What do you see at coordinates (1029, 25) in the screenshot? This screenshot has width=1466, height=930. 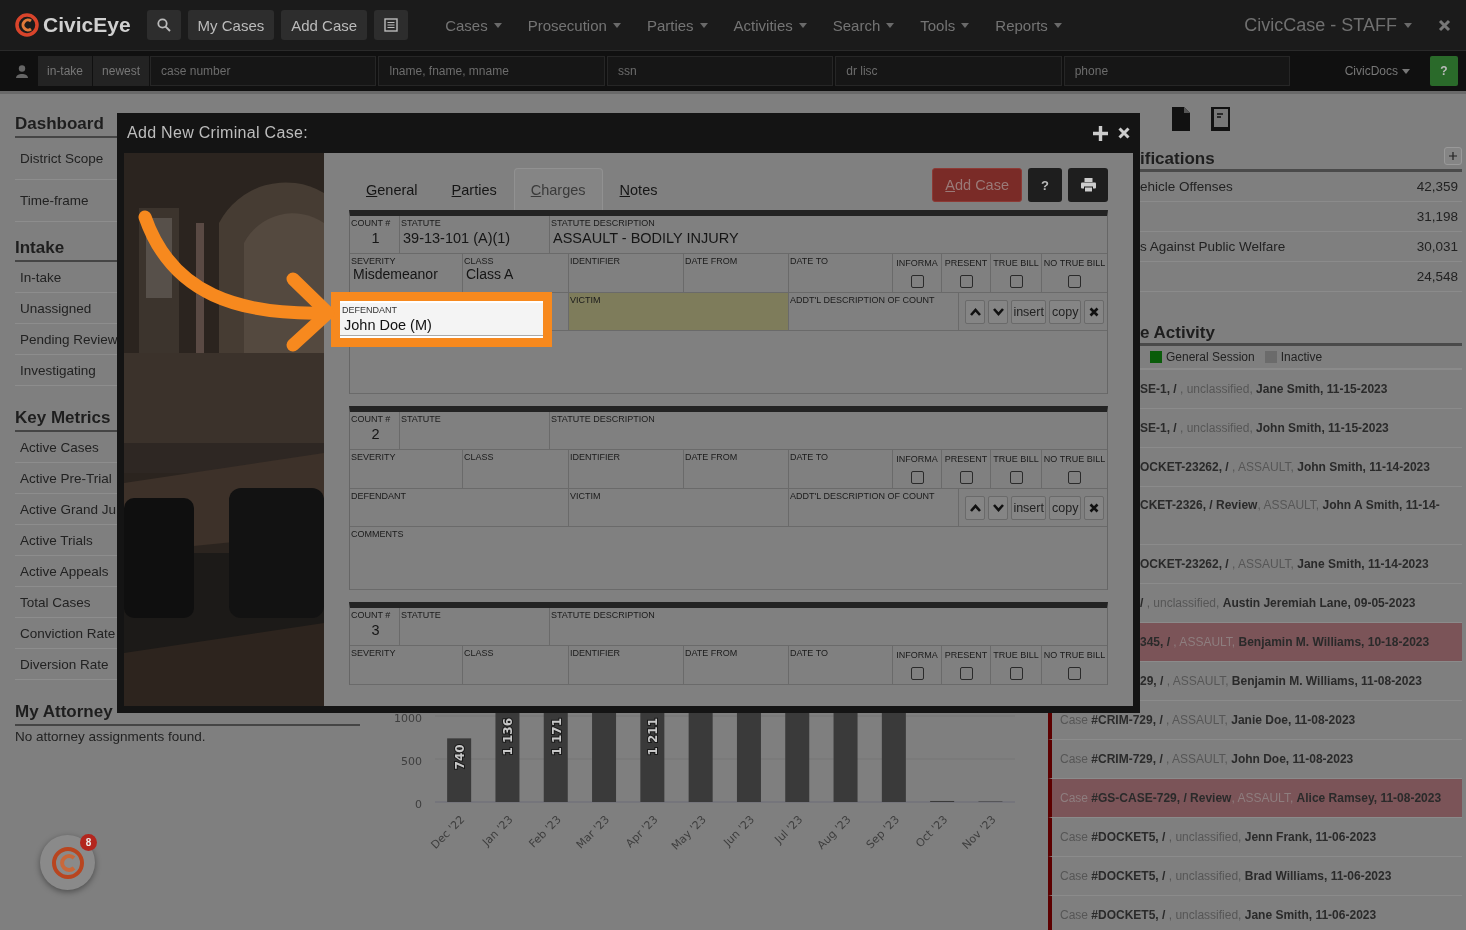 I see `nav-menu: Reports` at bounding box center [1029, 25].